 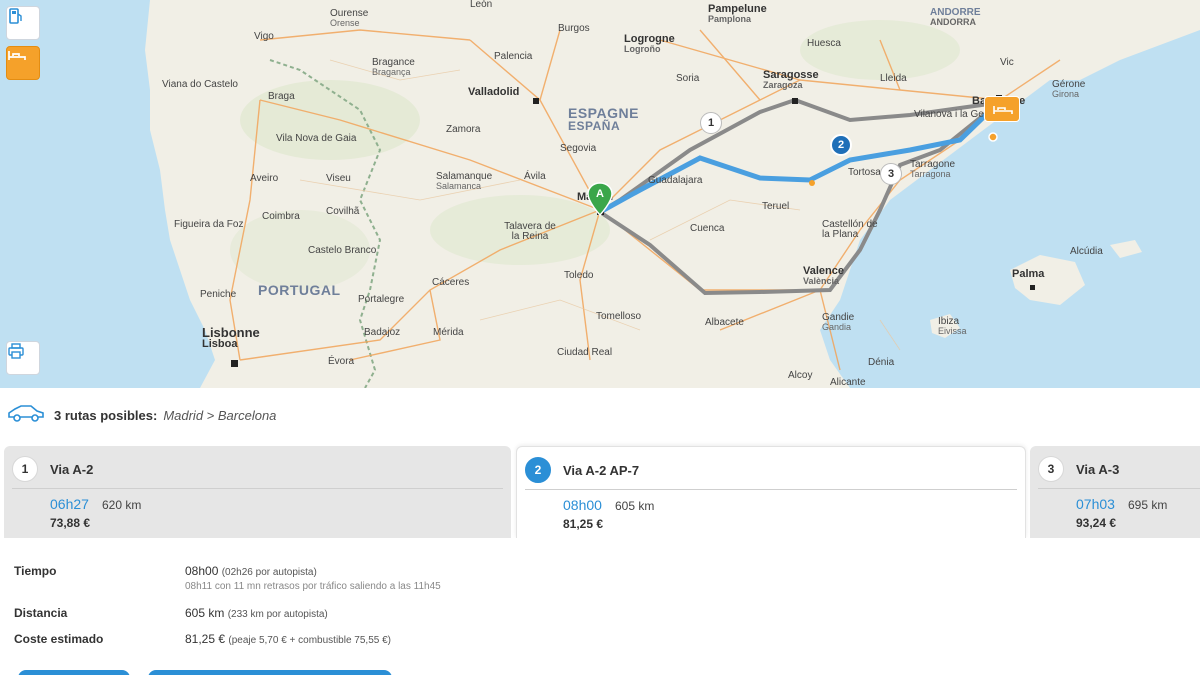 I want to click on route-card-3: 3 Via A-3 07h03 695 km 93,24 €, so click(x=1115, y=492).